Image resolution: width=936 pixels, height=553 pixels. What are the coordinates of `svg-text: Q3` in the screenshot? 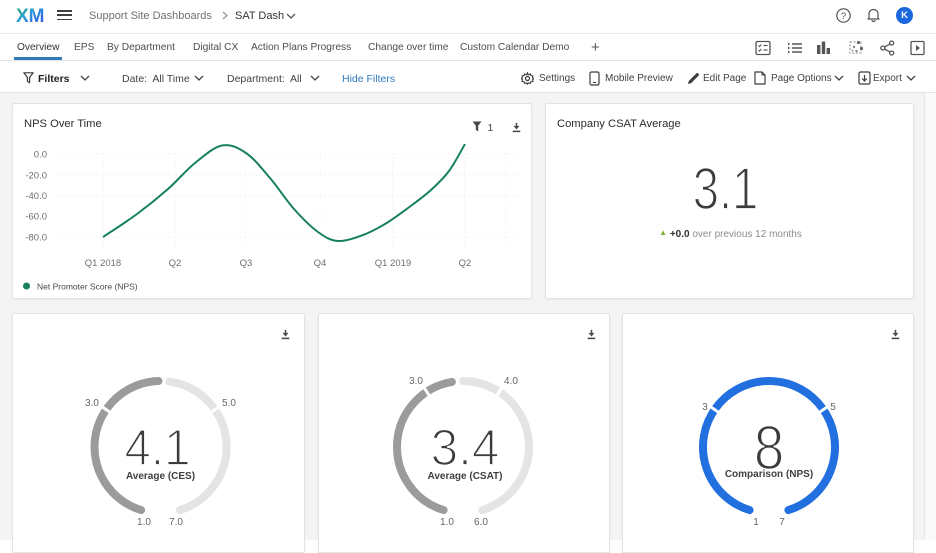 It's located at (246, 263).